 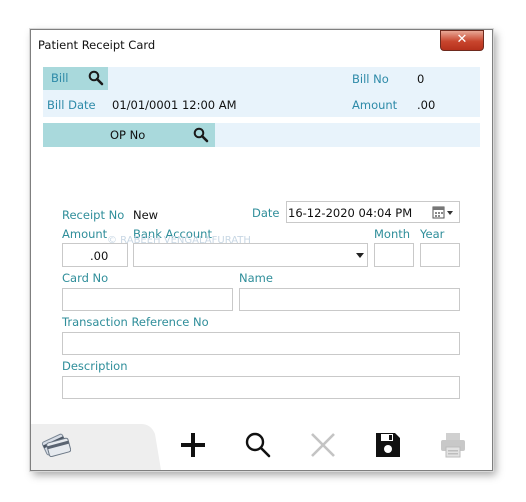 I want to click on bill-date-row-band, so click(x=261, y=104).